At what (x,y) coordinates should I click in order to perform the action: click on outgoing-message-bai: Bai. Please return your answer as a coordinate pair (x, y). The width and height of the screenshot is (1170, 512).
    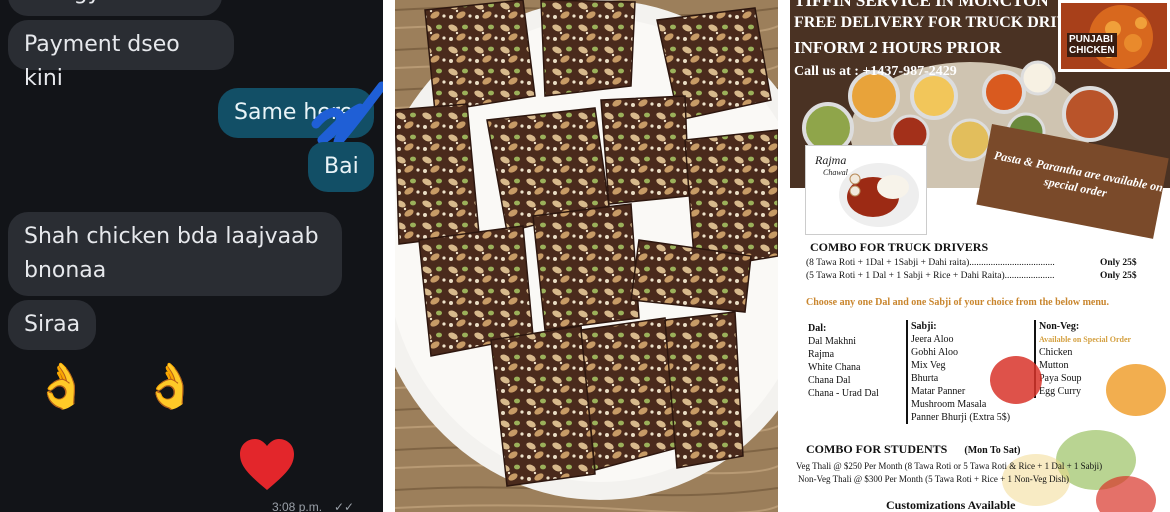
    Looking at the image, I should click on (341, 167).